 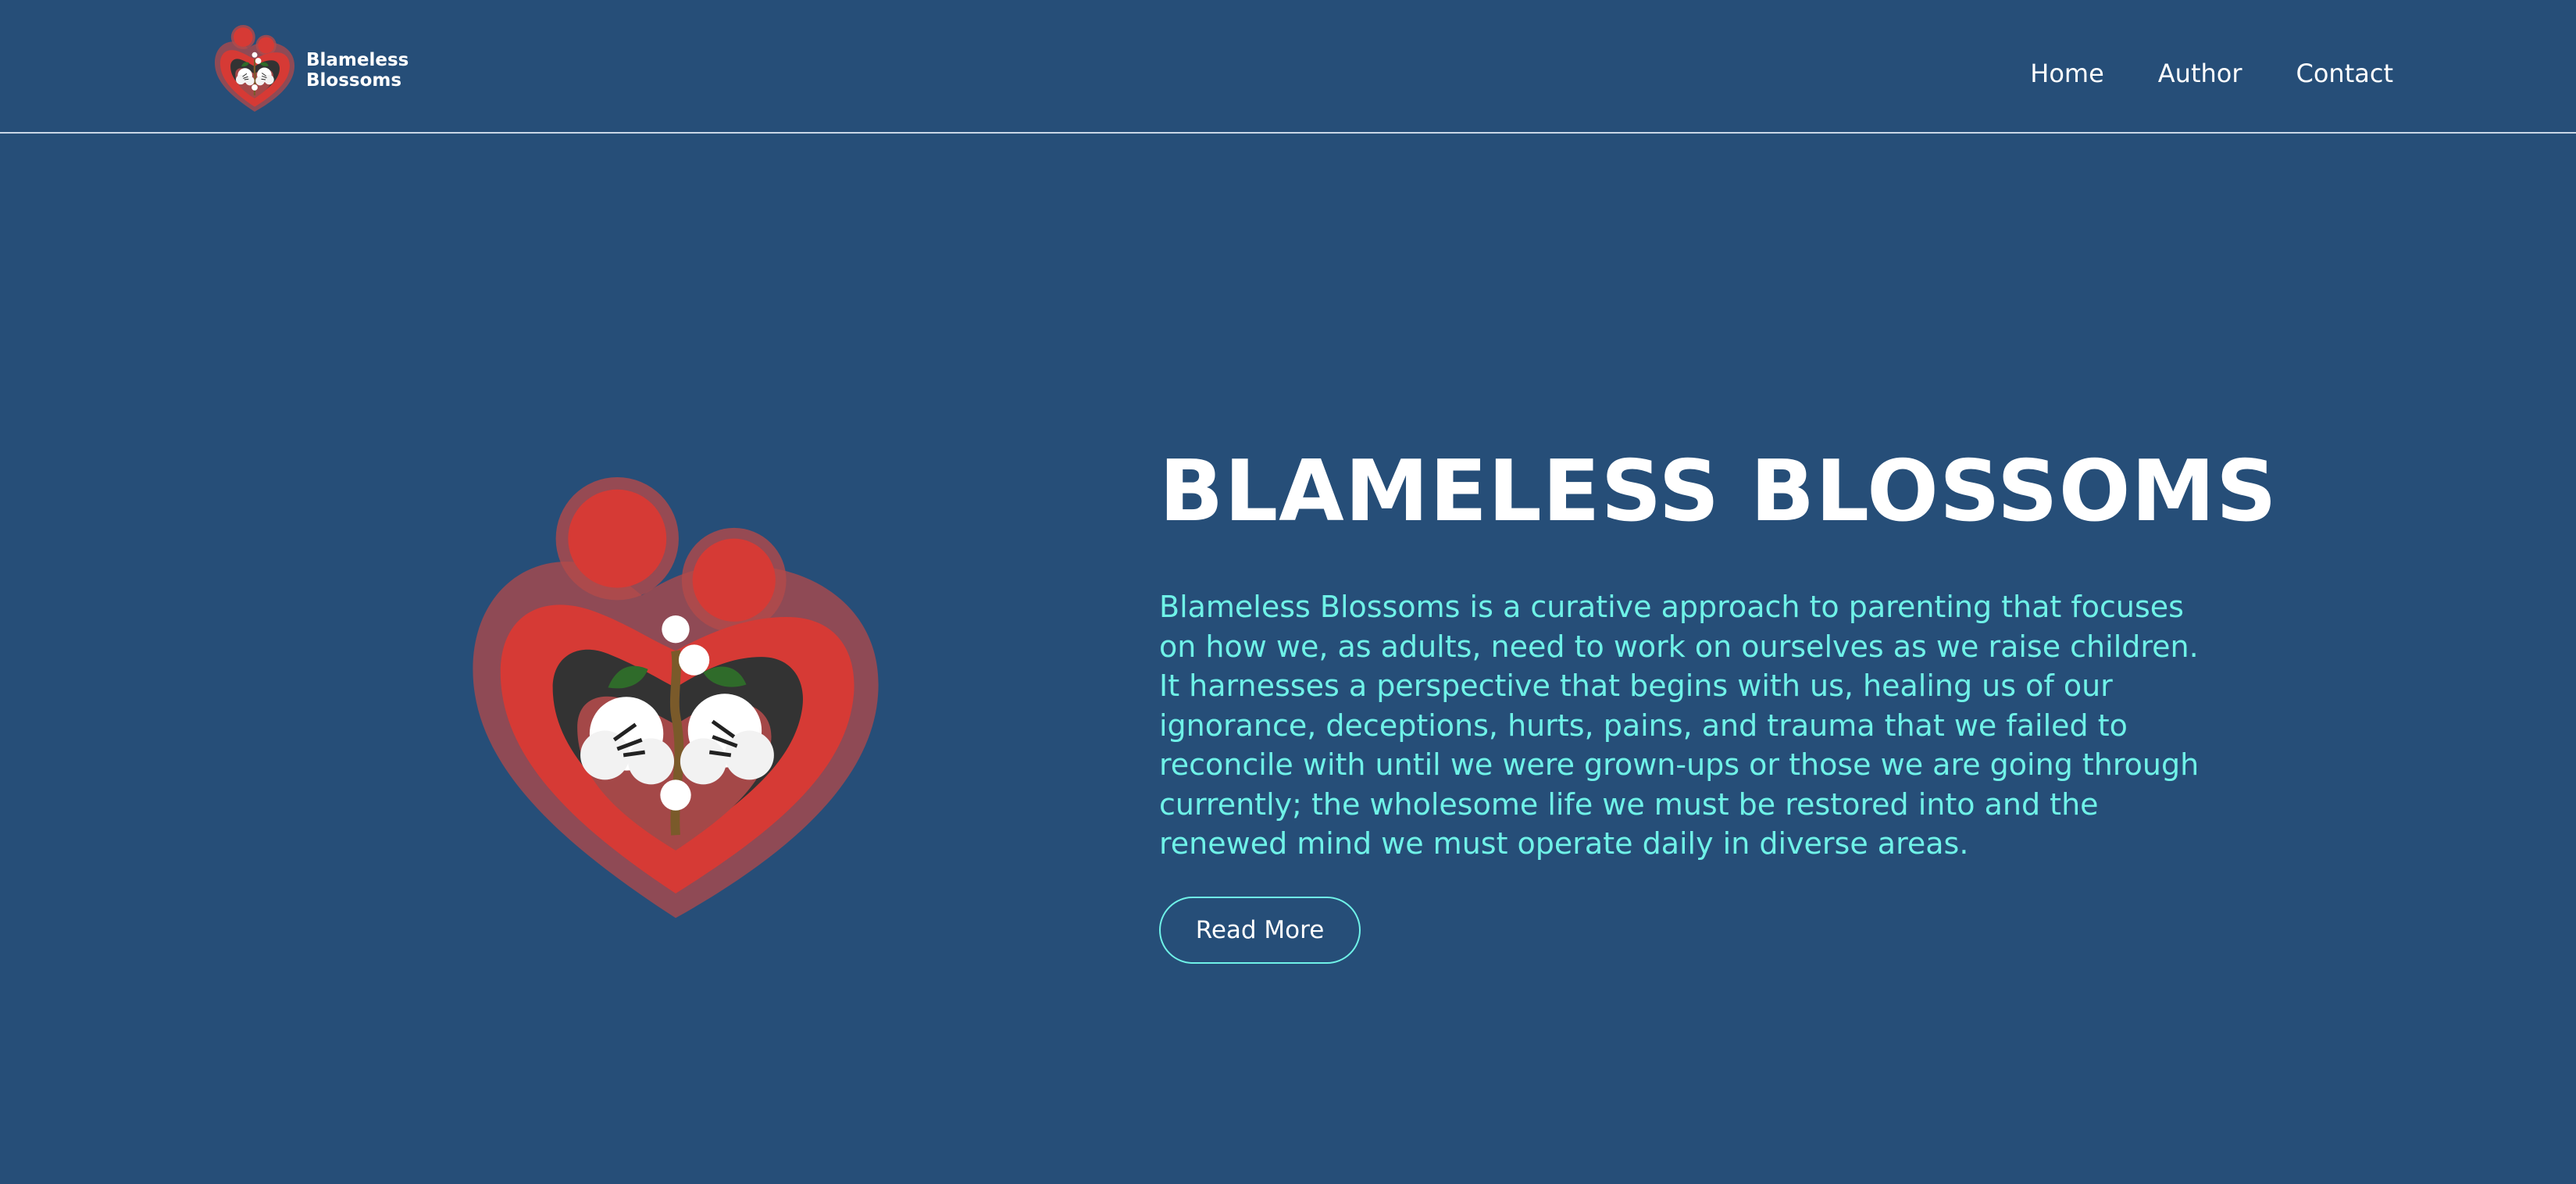 I want to click on brand-name-line2: Blossoms, so click(x=354, y=81).